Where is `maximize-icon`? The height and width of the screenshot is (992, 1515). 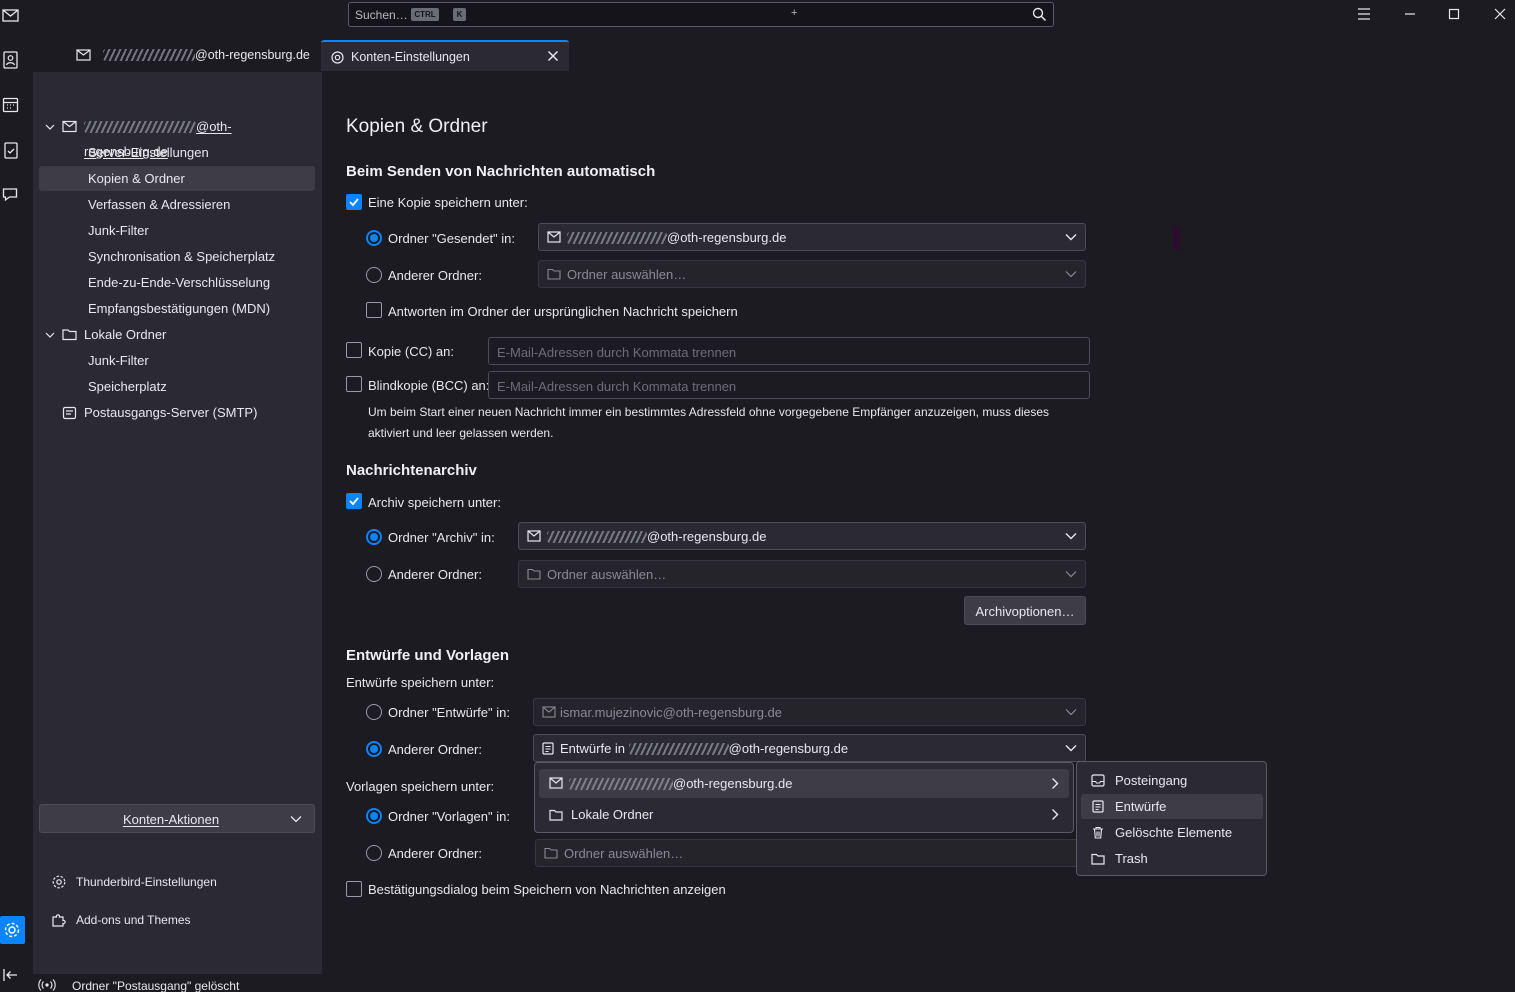 maximize-icon is located at coordinates (1454, 14).